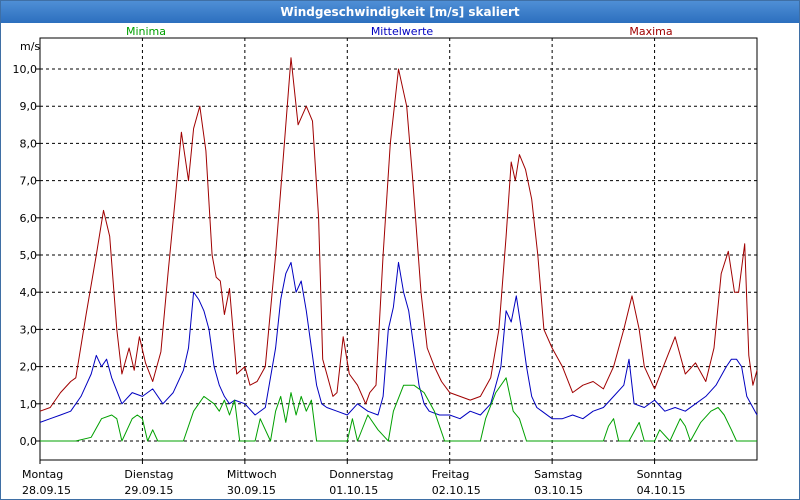  Describe the element at coordinates (29, 404) in the screenshot. I see `y-tick-label: 1,0` at that location.